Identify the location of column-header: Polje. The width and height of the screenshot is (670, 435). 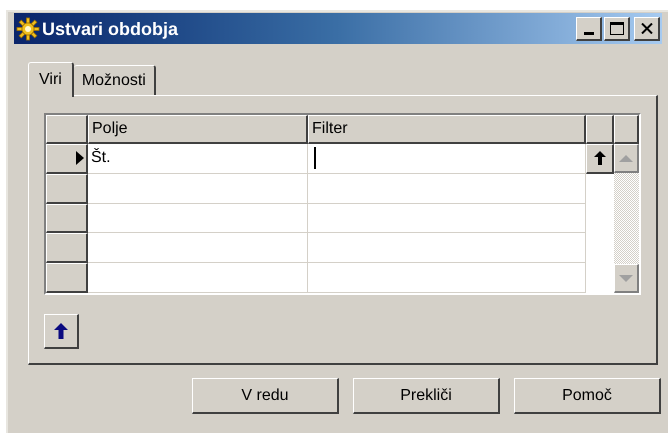
(198, 129).